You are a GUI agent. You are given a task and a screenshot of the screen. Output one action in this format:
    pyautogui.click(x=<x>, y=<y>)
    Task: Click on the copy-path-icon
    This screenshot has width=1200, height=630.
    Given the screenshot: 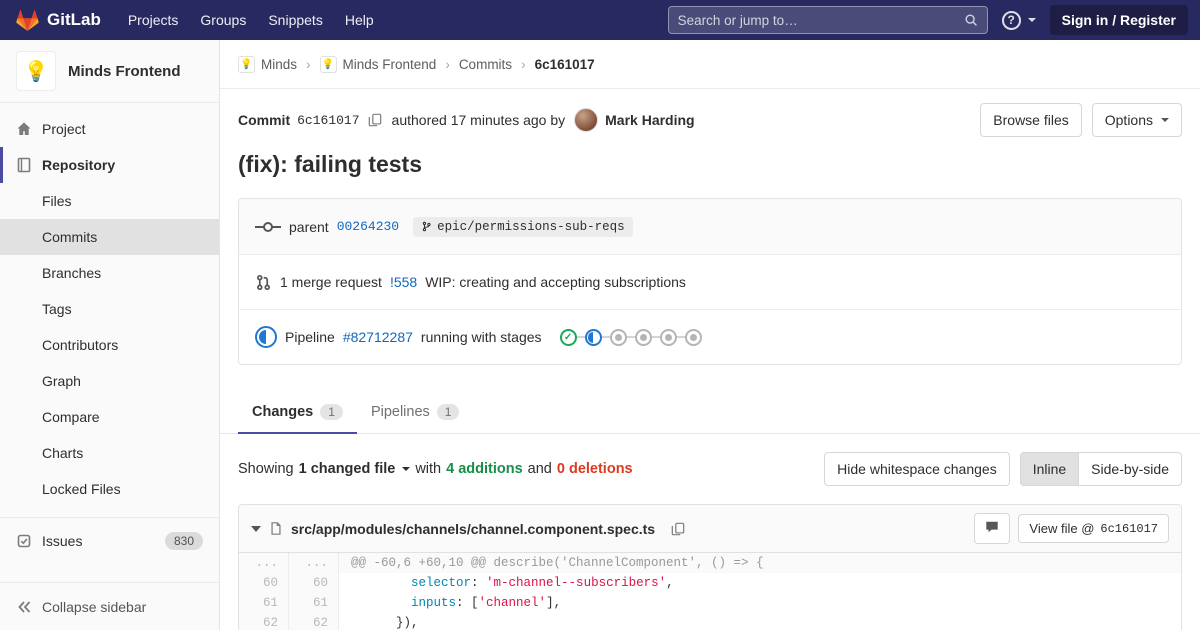 What is the action you would take?
    pyautogui.click(x=678, y=529)
    